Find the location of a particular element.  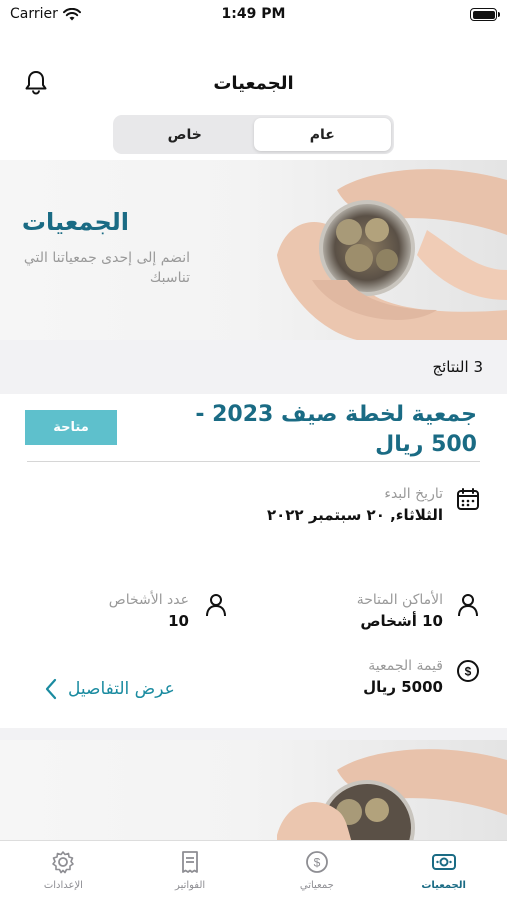

banner-subtitle: انضم إلى إحدى جمعياتنا التي تناسبك is located at coordinates (106, 268).